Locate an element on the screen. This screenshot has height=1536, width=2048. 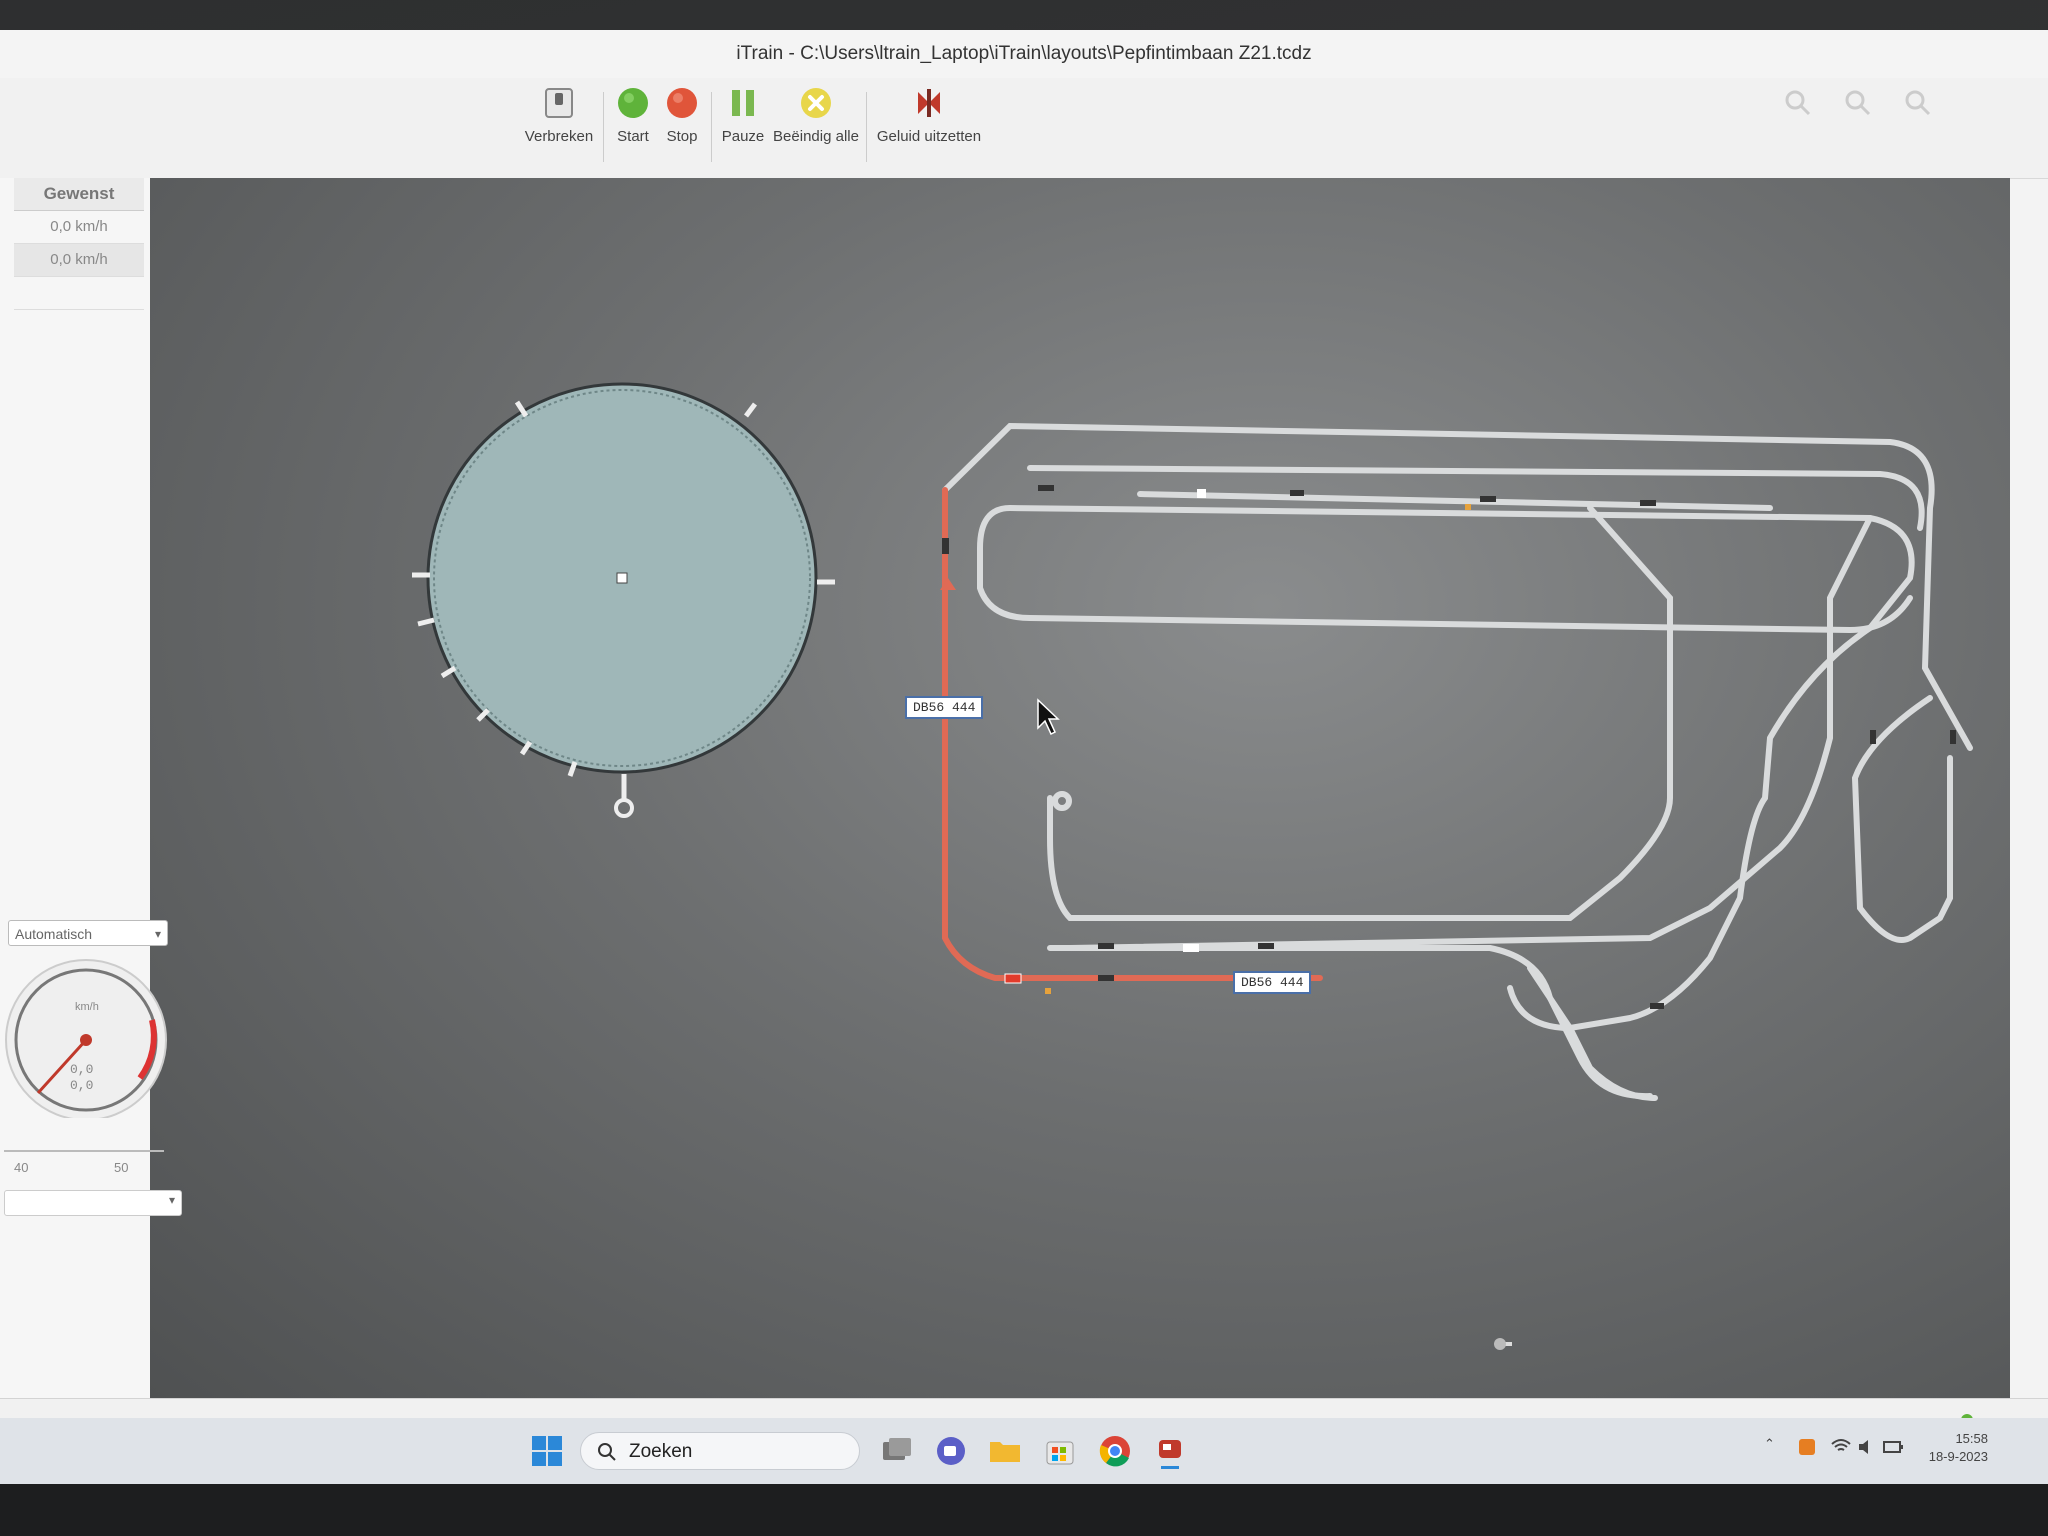
zoom-out-button is located at coordinates (1857, 104).